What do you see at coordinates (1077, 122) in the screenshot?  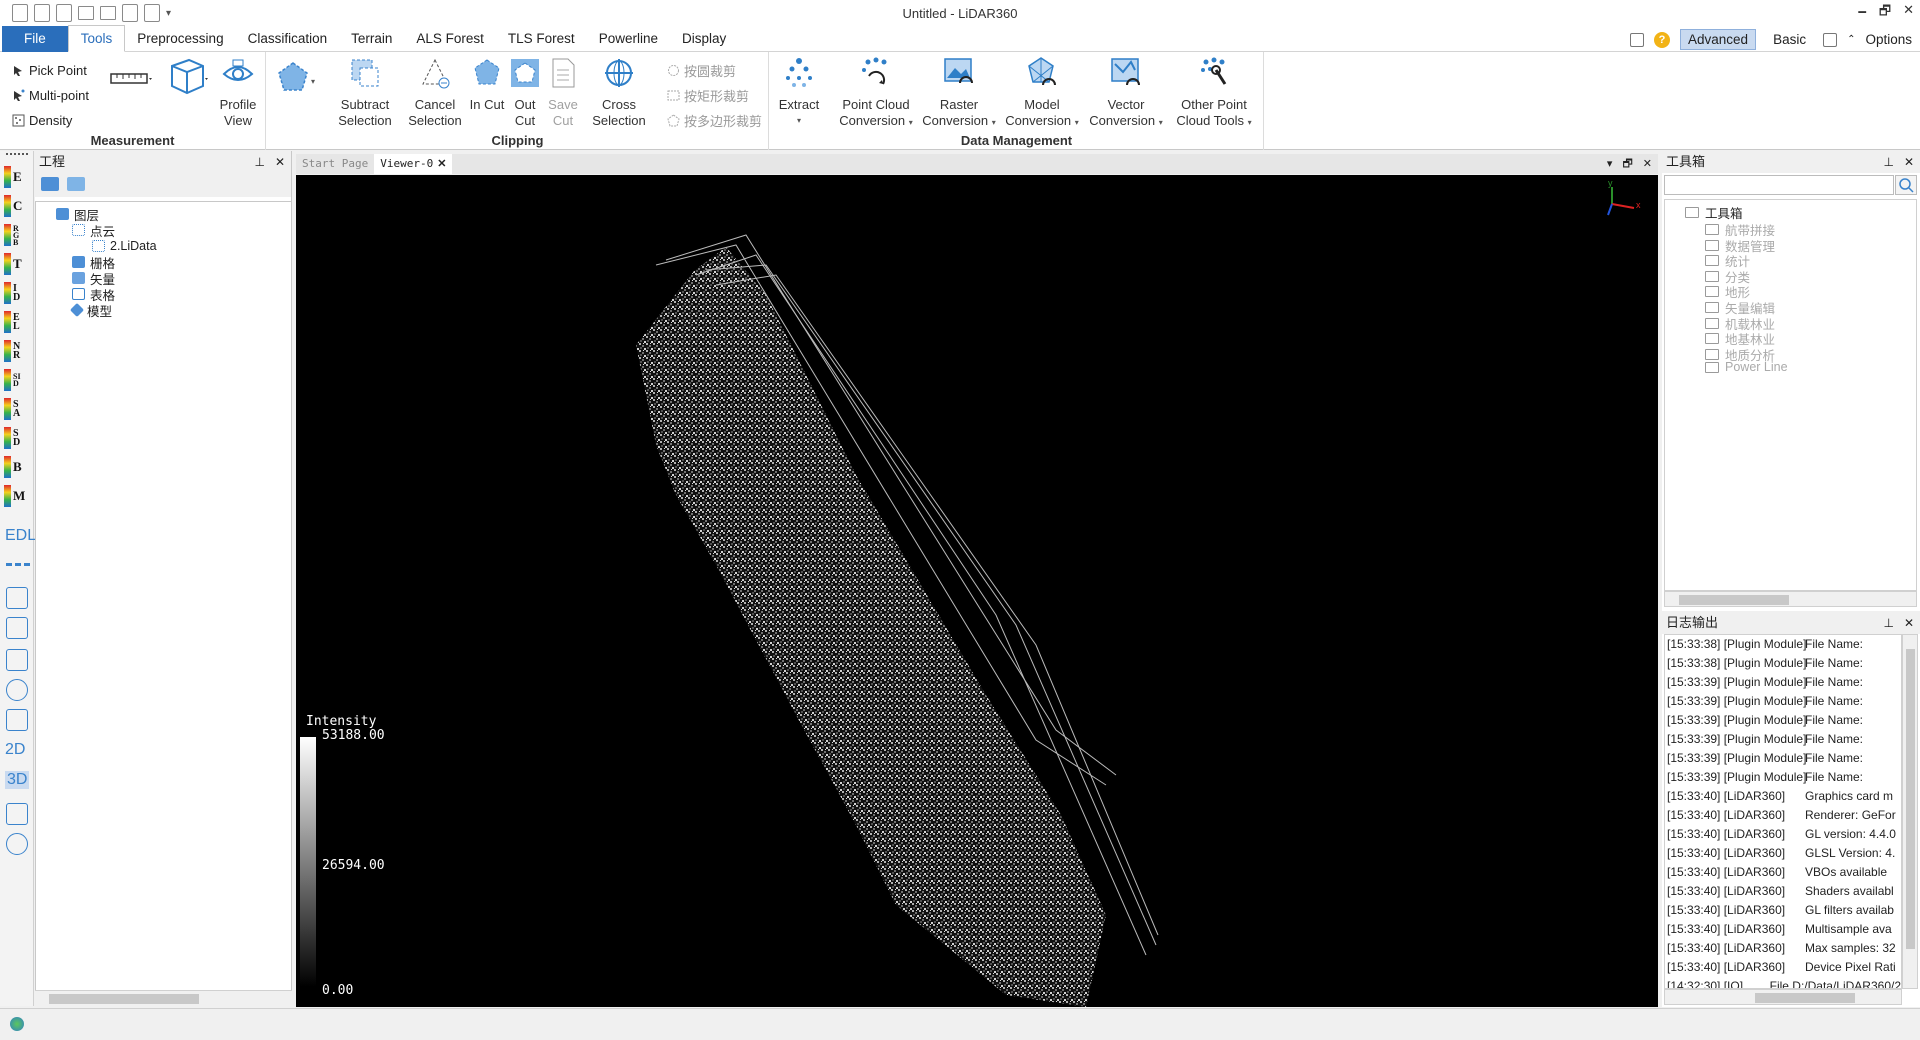 I see `model-conversion-caret-icon: ▾` at bounding box center [1077, 122].